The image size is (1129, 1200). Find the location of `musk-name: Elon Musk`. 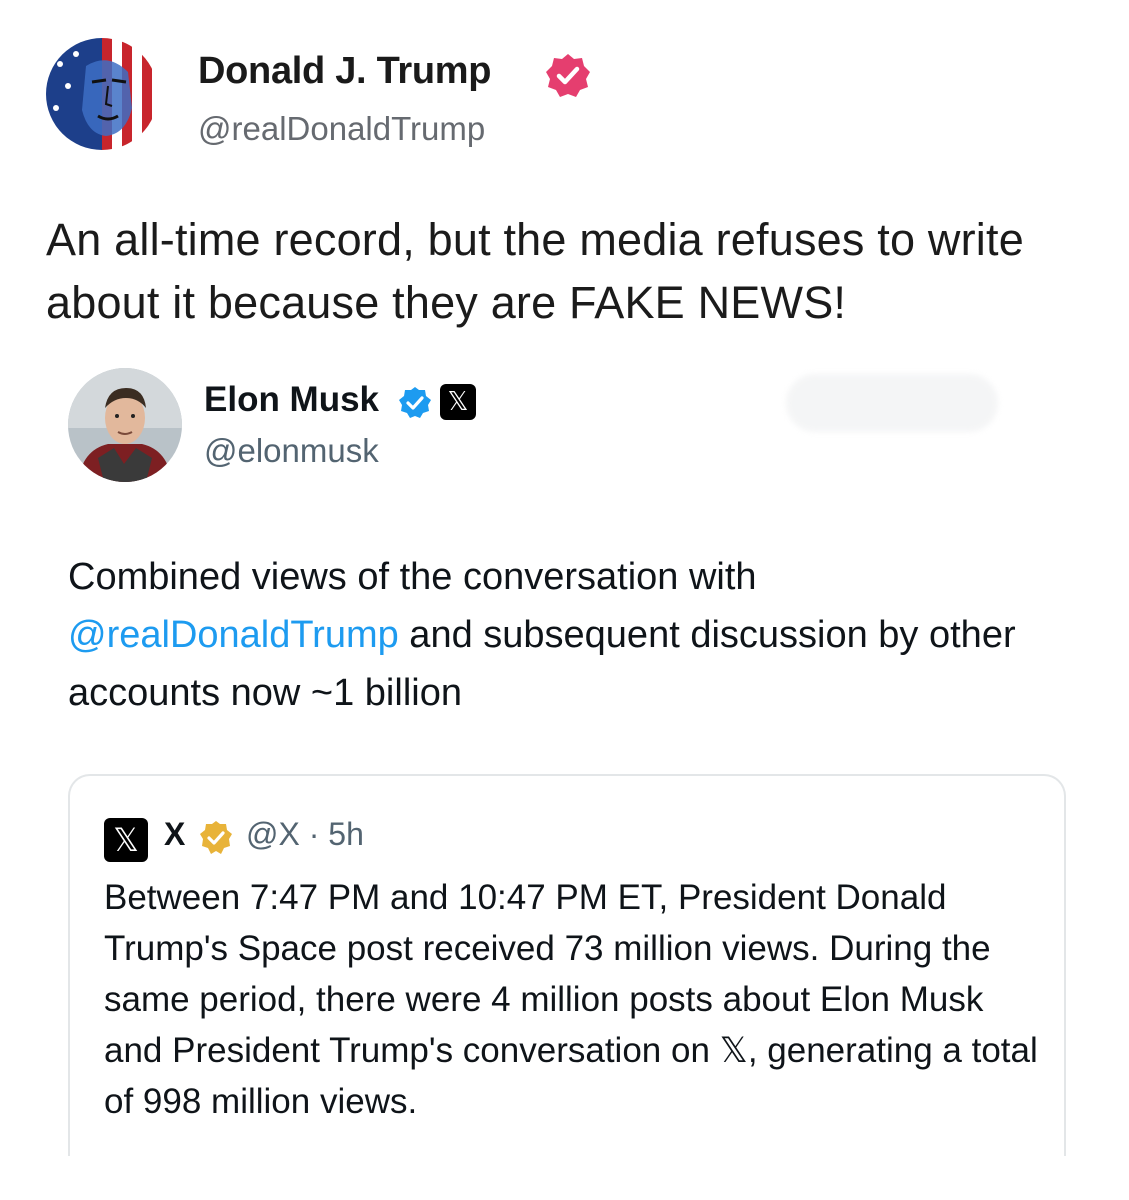

musk-name: Elon Musk is located at coordinates (292, 399).